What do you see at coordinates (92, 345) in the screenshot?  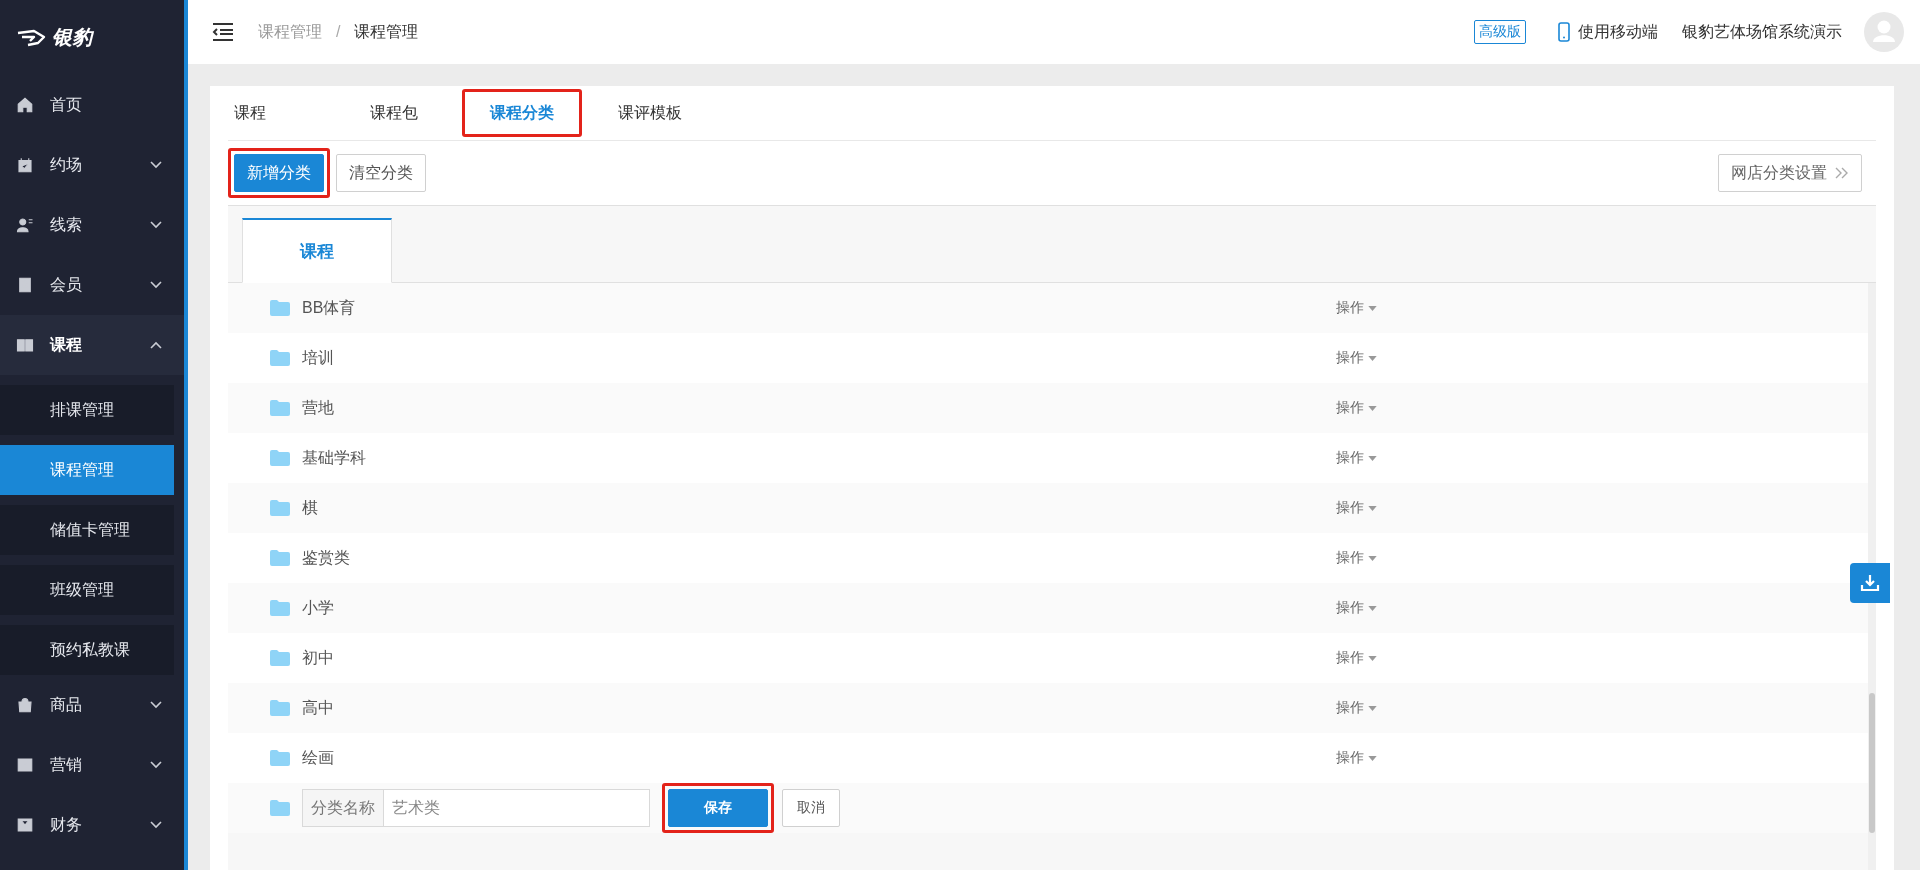 I see `nav-item: 课程` at bounding box center [92, 345].